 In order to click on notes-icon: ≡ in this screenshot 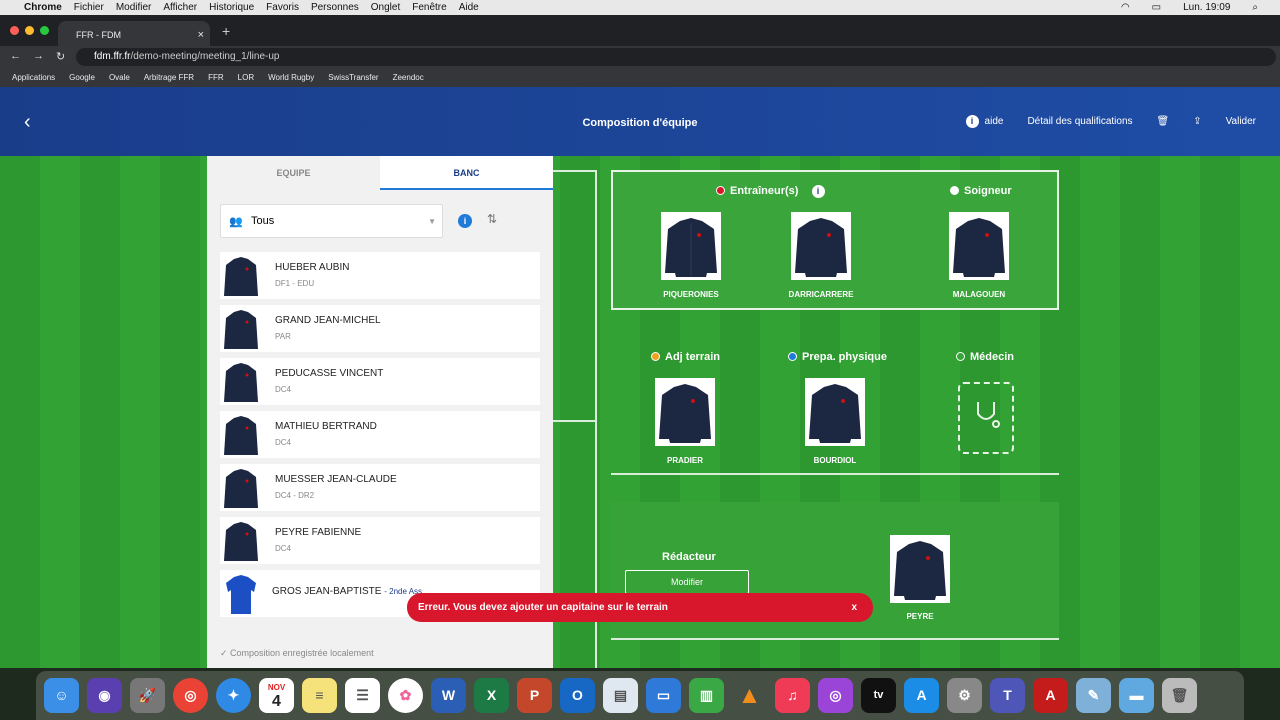, I will do `click(319, 695)`.